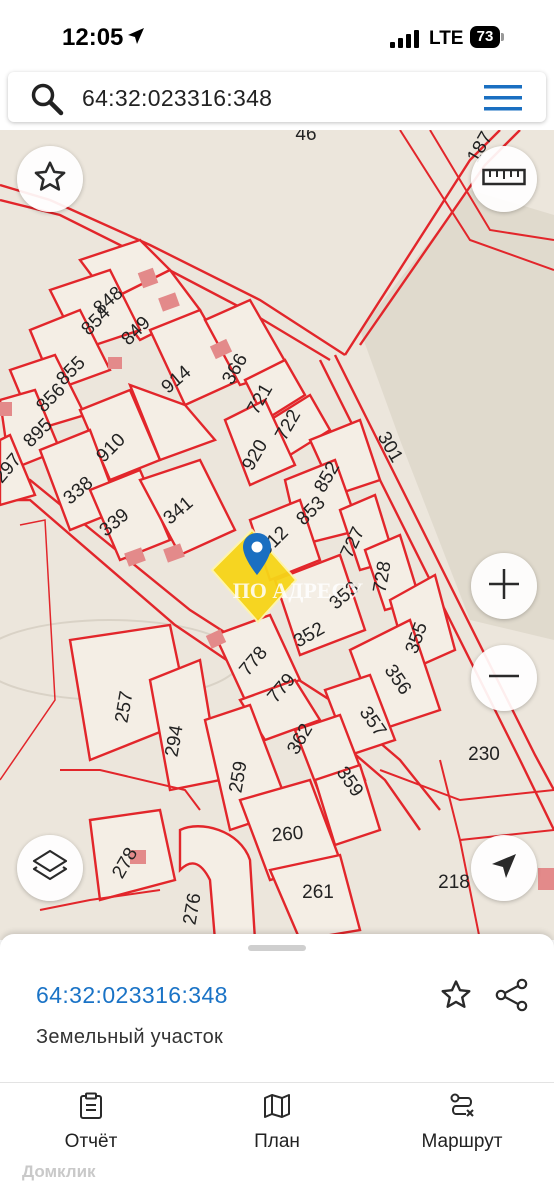  I want to click on plot-label: 278, so click(125, 863).